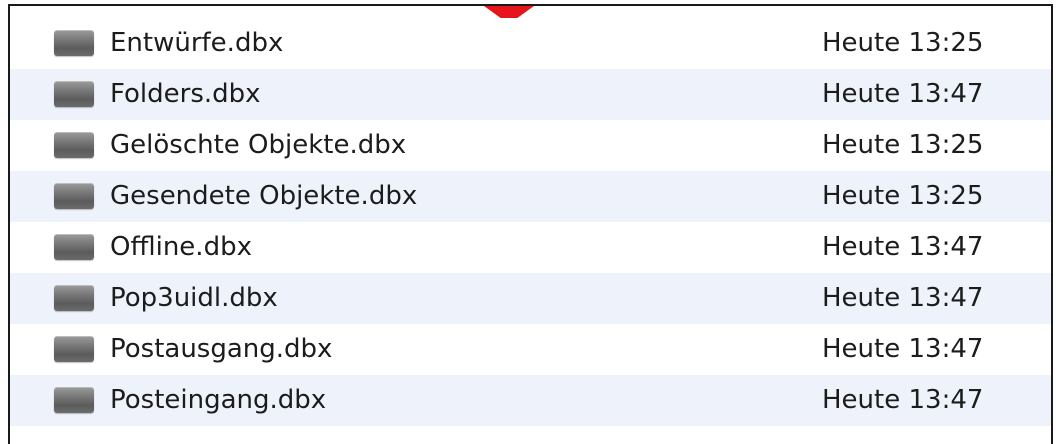 The height and width of the screenshot is (444, 1059). Describe the element at coordinates (197, 43) in the screenshot. I see `file-name: Entwürfe.dbx` at that location.